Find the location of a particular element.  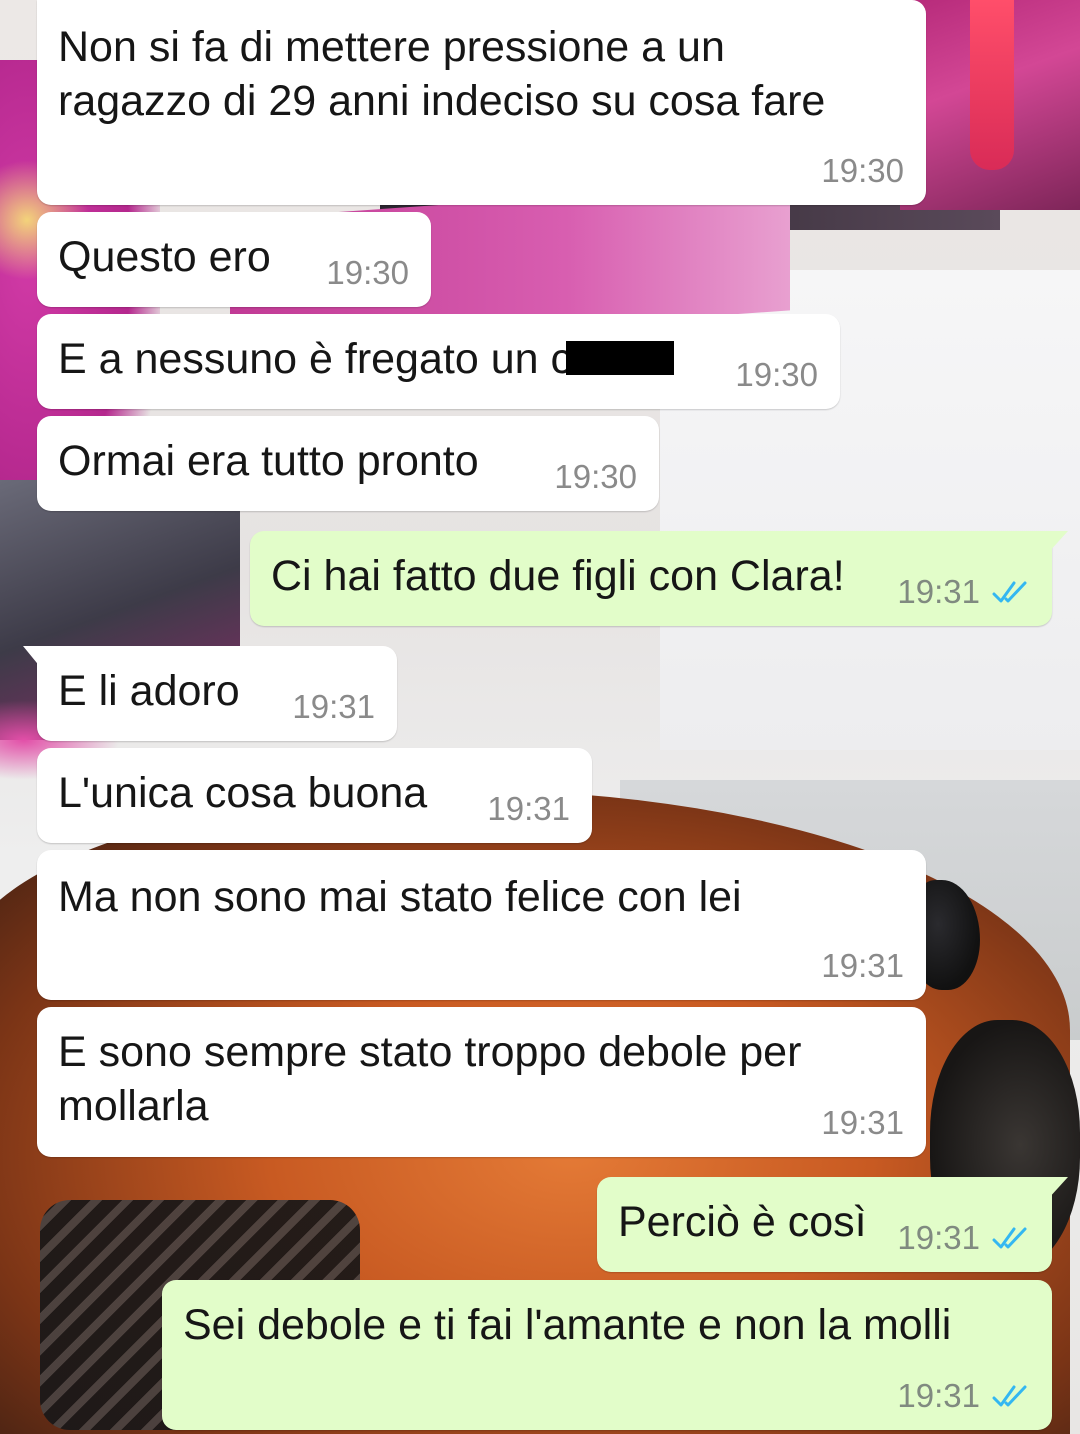

message-line: ragazzo di 29 anni indeciso su cosa fare is located at coordinates (442, 101).